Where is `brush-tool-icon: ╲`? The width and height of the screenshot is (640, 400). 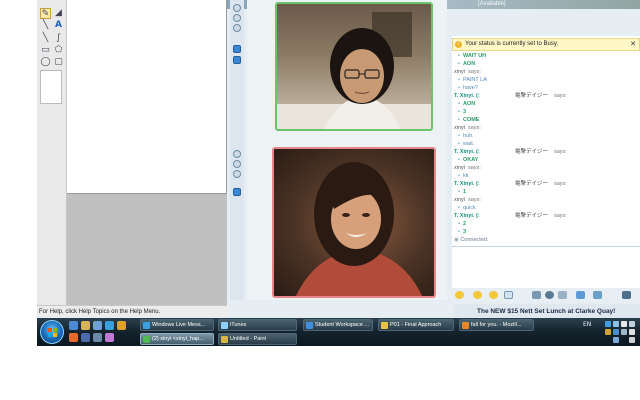
brush-tool-icon: ╲ is located at coordinates (45, 25).